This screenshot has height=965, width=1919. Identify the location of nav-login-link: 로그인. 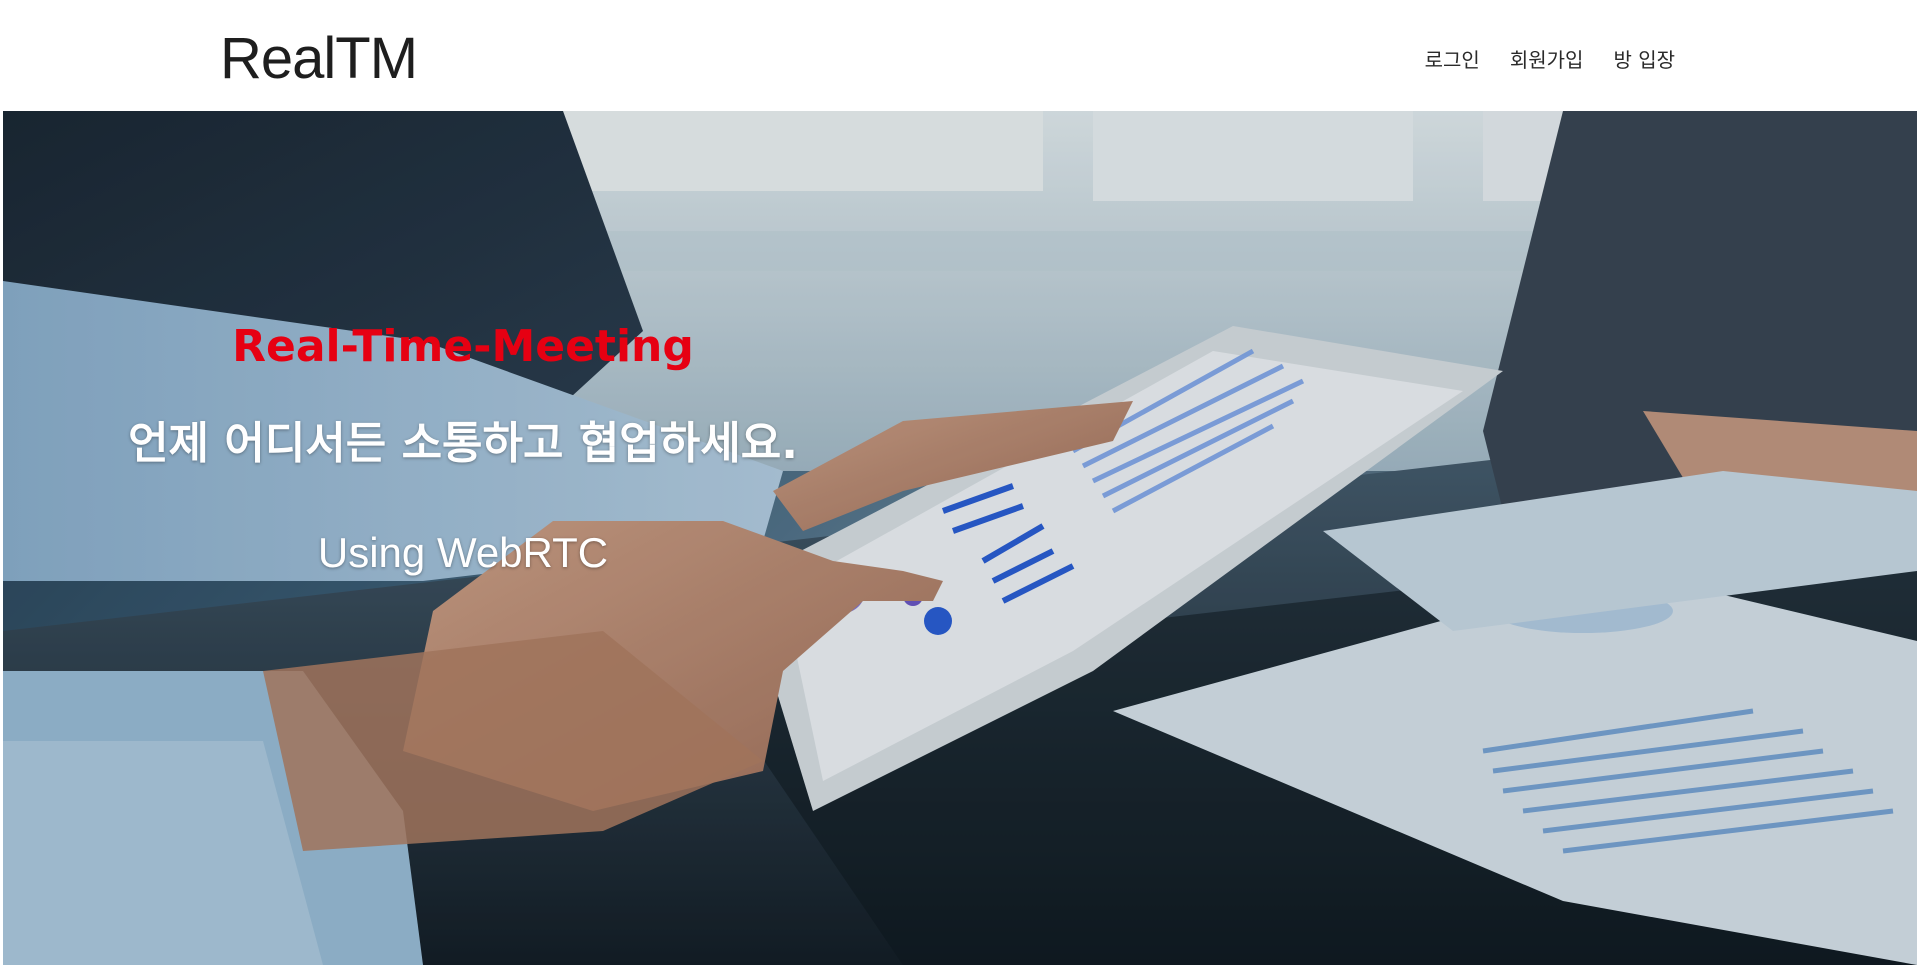
(1452, 60).